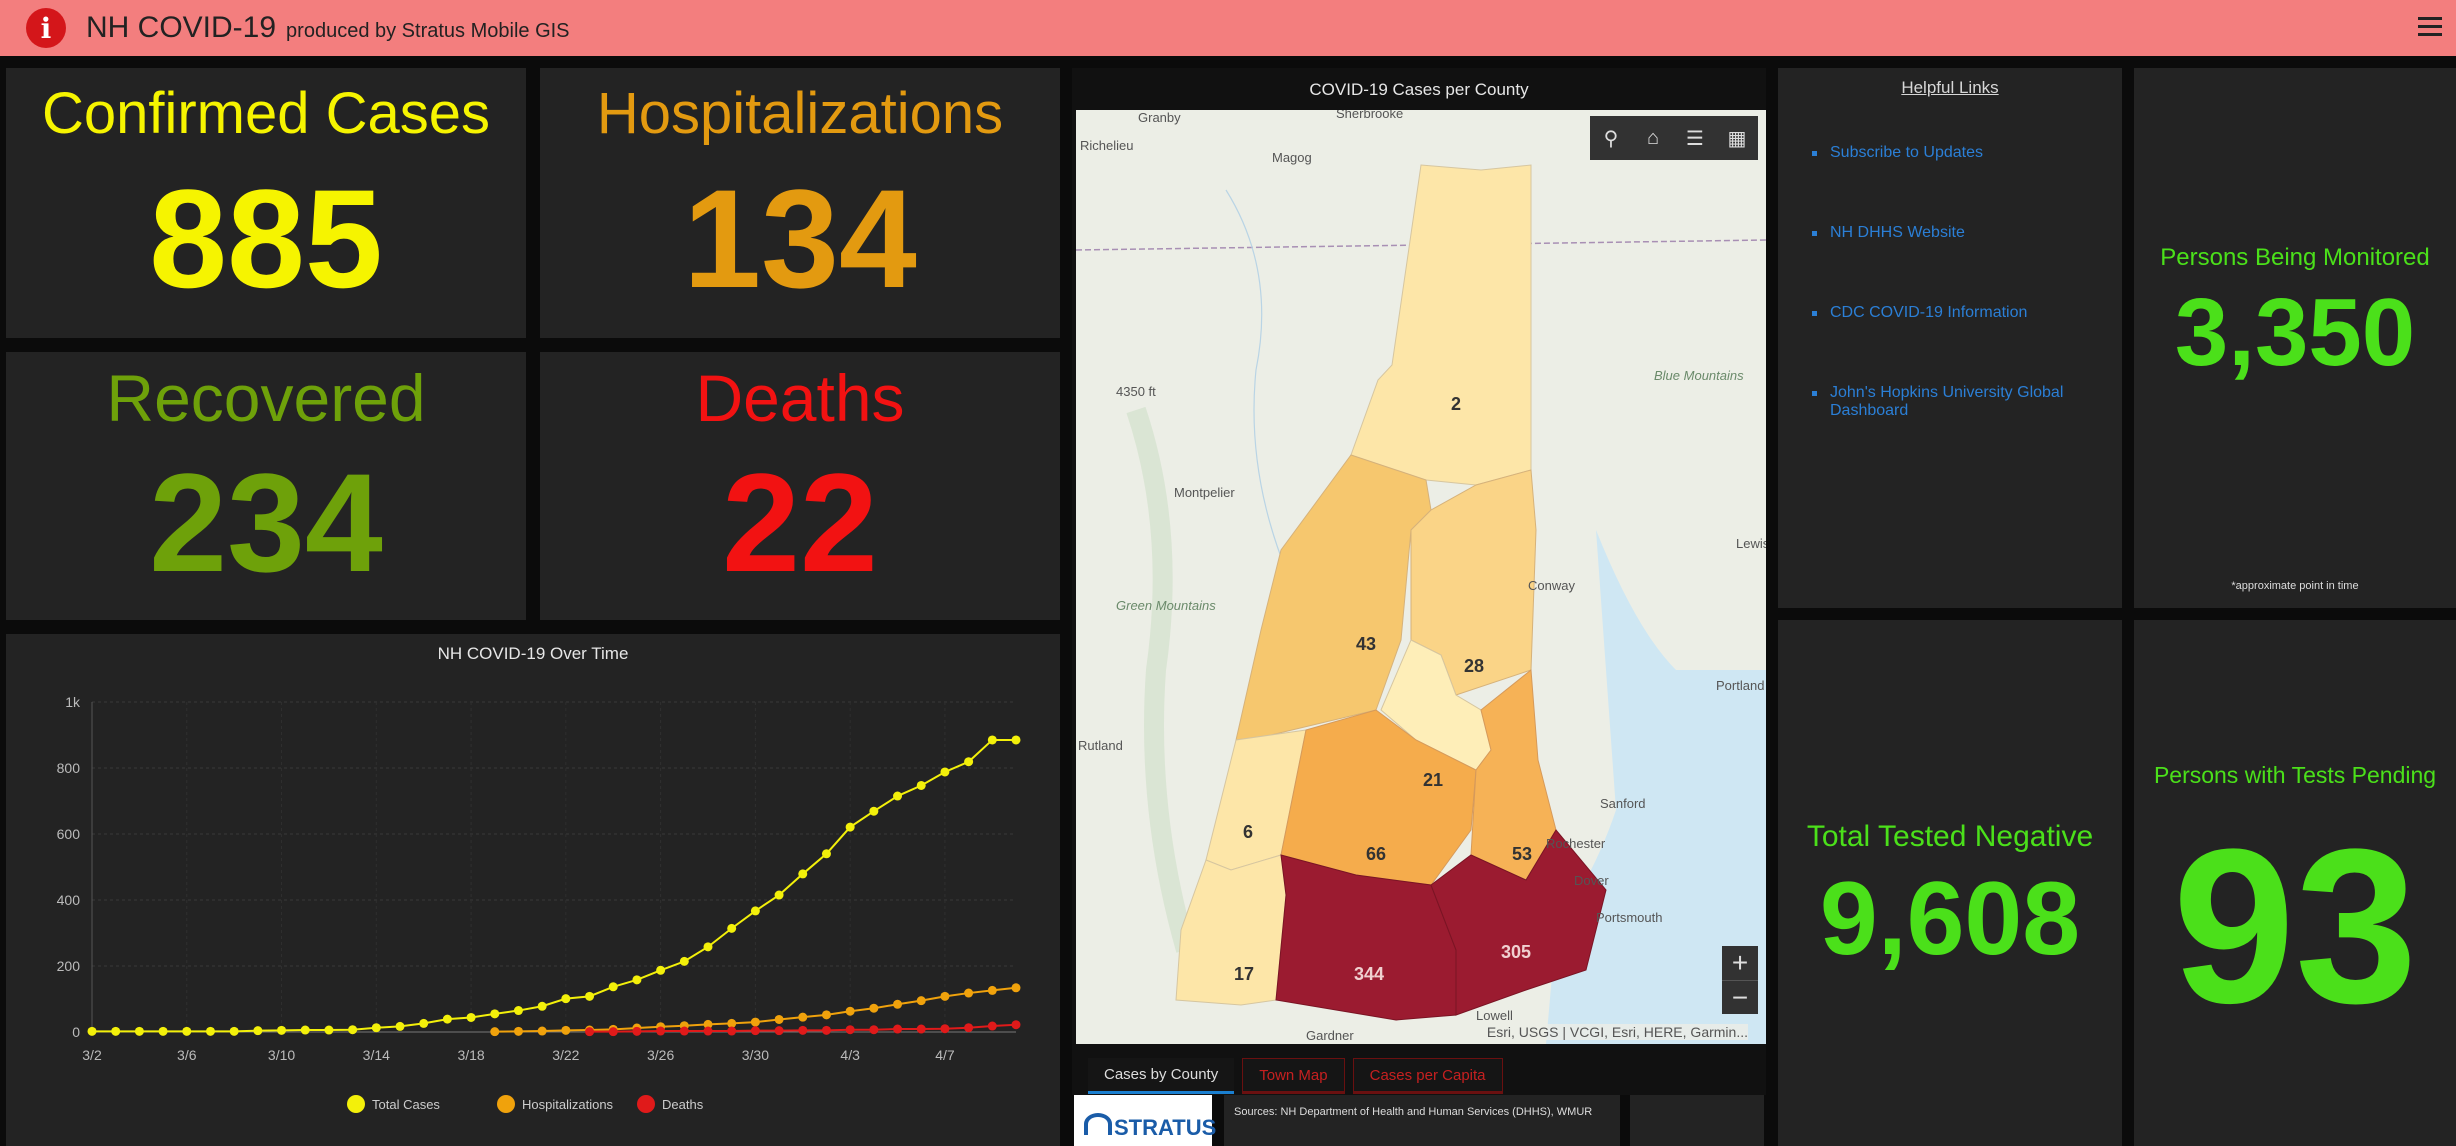 The height and width of the screenshot is (1146, 2456). I want to click on info-icon: i, so click(46, 28).